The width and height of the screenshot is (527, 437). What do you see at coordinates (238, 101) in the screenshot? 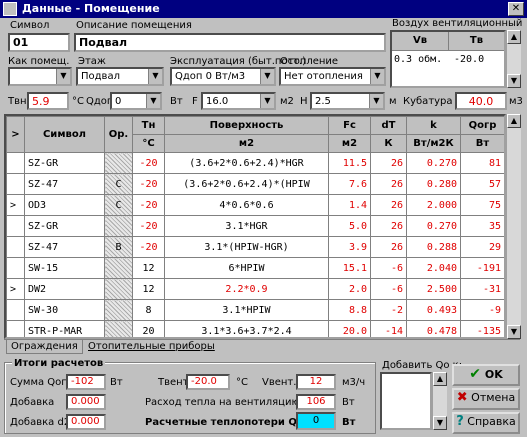
I see `f-select: 16.0 ▼` at bounding box center [238, 101].